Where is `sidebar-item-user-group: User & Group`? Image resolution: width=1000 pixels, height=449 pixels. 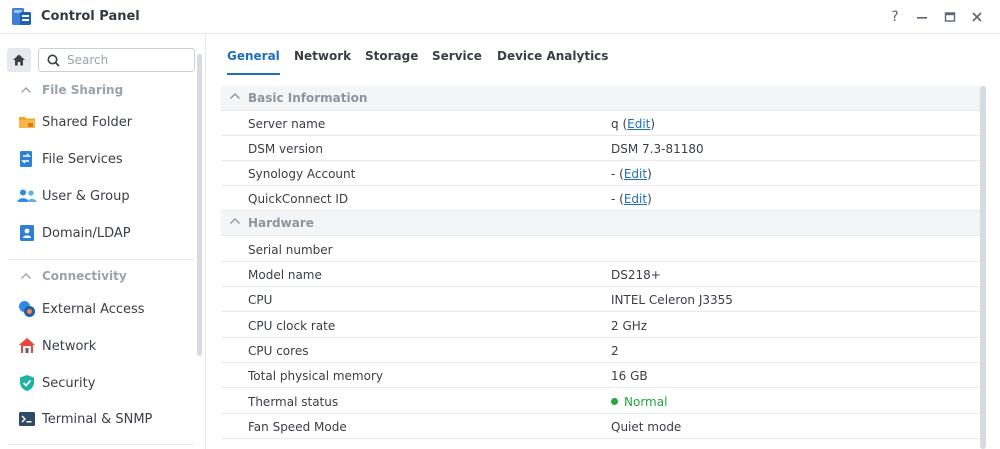 sidebar-item-user-group: User & Group is located at coordinates (98, 196).